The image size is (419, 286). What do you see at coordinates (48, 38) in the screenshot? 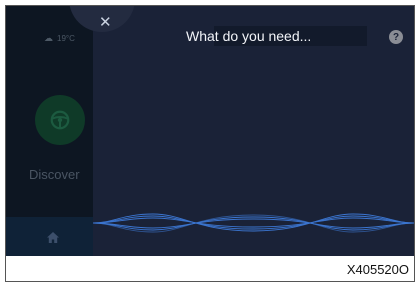
I see `cloud-icon: ☁` at bounding box center [48, 38].